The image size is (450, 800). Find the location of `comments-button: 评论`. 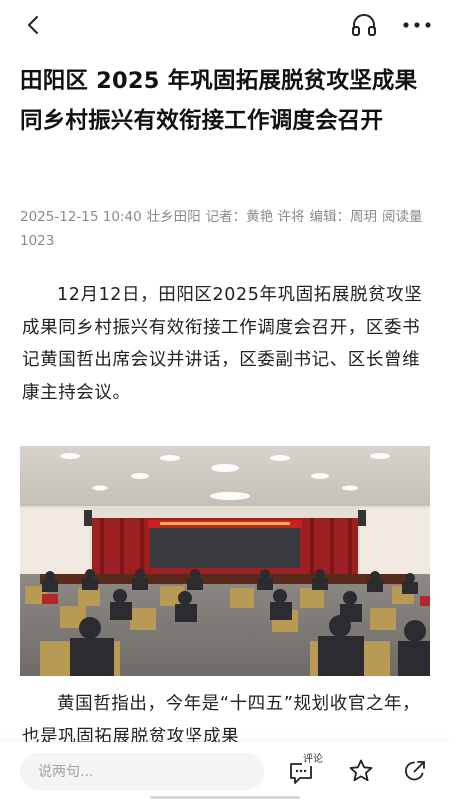

comments-button: 评论 is located at coordinates (308, 771).